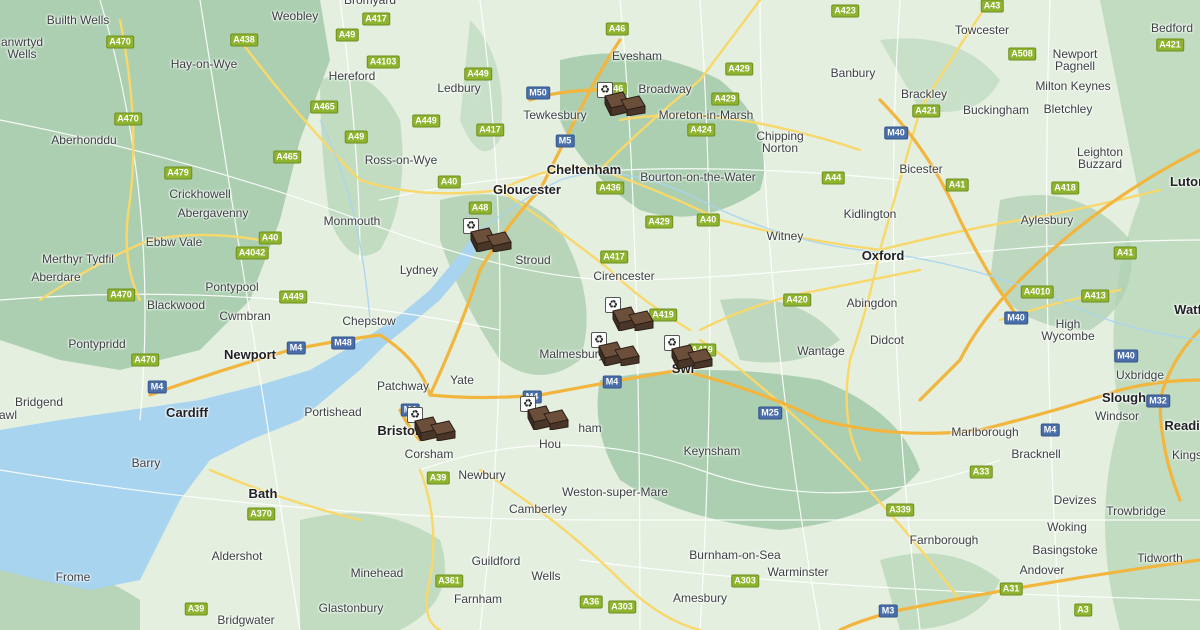 This screenshot has height=630, width=1200. What do you see at coordinates (351, 608) in the screenshot?
I see `place-label: Glastonbury` at bounding box center [351, 608].